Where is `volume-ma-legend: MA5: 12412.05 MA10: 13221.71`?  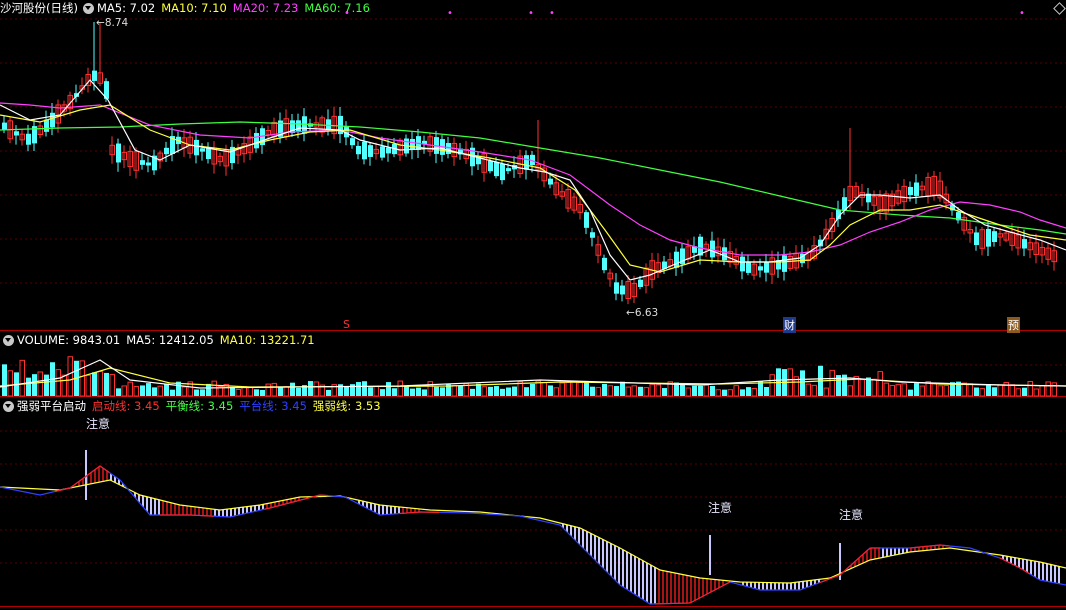
volume-ma-legend: MA5: 12412.05 MA10: 13221.71 is located at coordinates (223, 340).